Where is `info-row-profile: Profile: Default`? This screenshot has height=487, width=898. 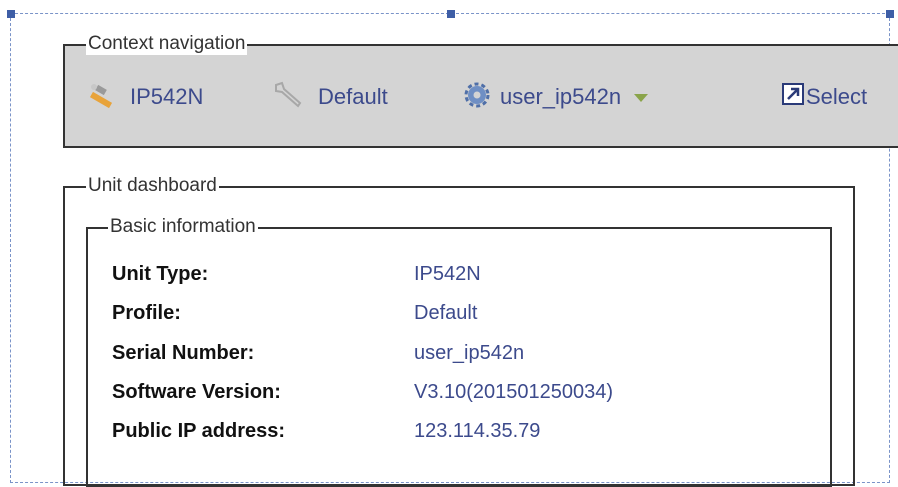 info-row-profile: Profile: Default is located at coordinates (294, 313).